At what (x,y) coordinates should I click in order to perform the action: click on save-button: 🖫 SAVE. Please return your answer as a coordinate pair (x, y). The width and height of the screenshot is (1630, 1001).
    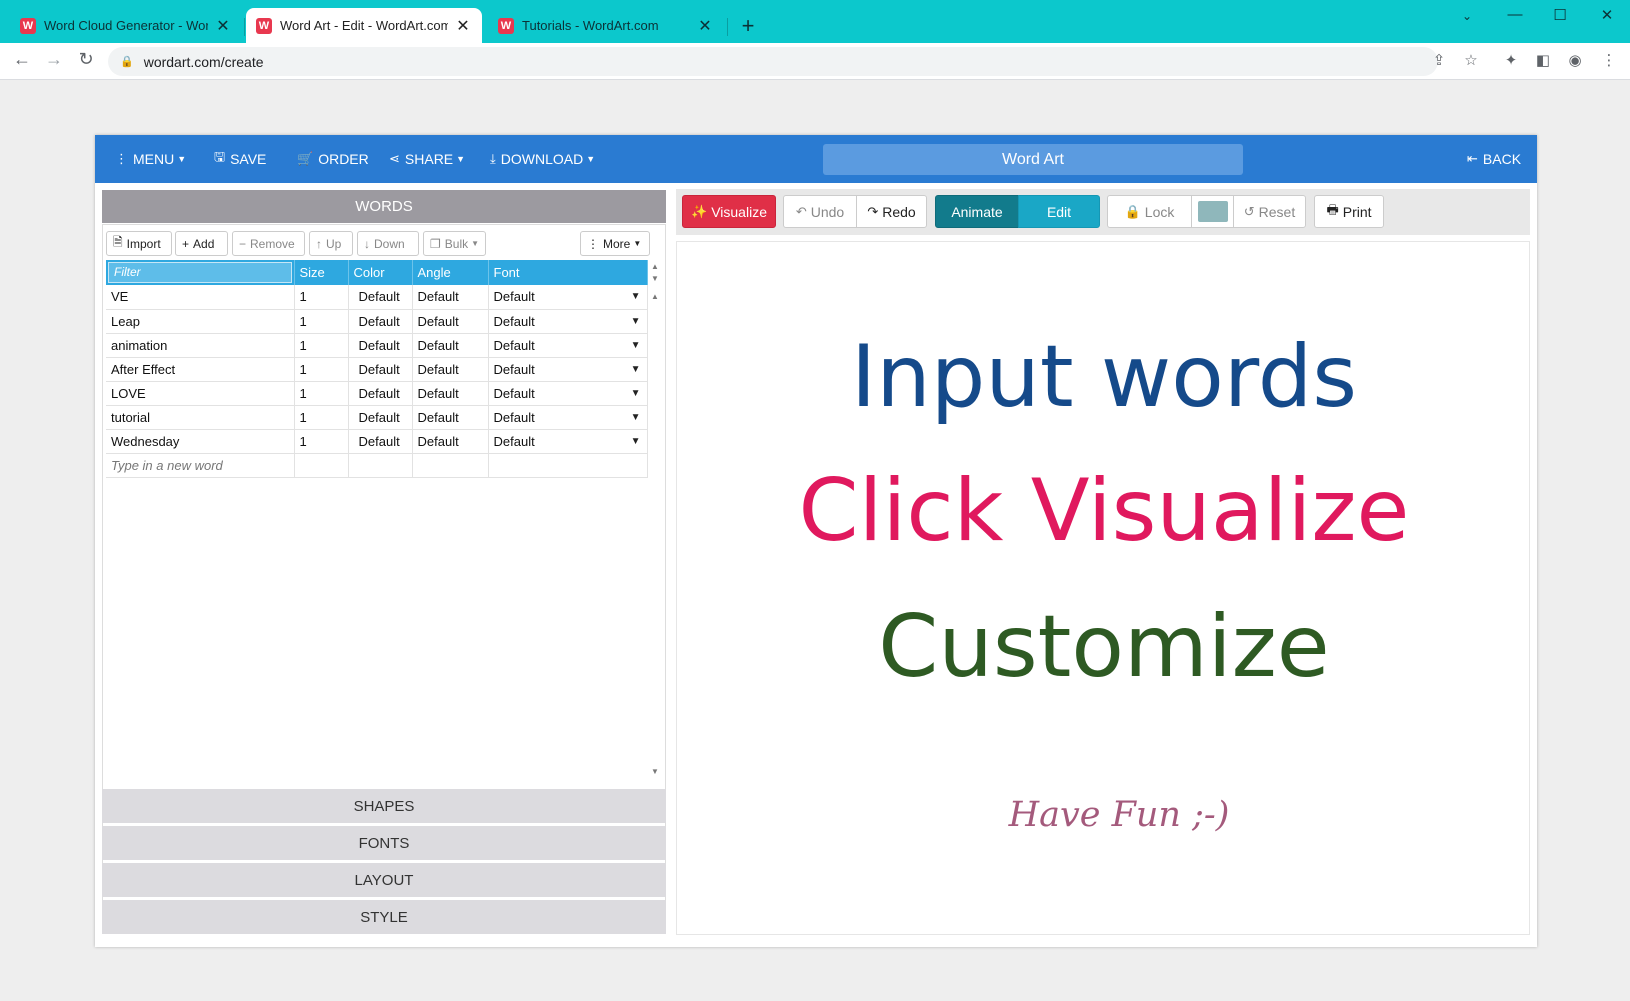
    Looking at the image, I should click on (240, 159).